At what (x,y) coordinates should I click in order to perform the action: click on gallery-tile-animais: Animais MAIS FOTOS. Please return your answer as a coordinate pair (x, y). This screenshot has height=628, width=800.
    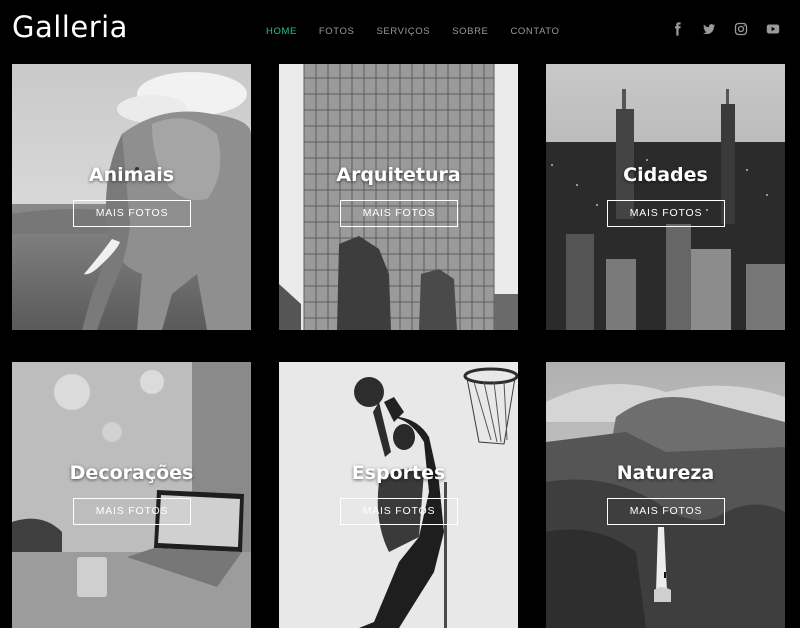
    Looking at the image, I should click on (131, 197).